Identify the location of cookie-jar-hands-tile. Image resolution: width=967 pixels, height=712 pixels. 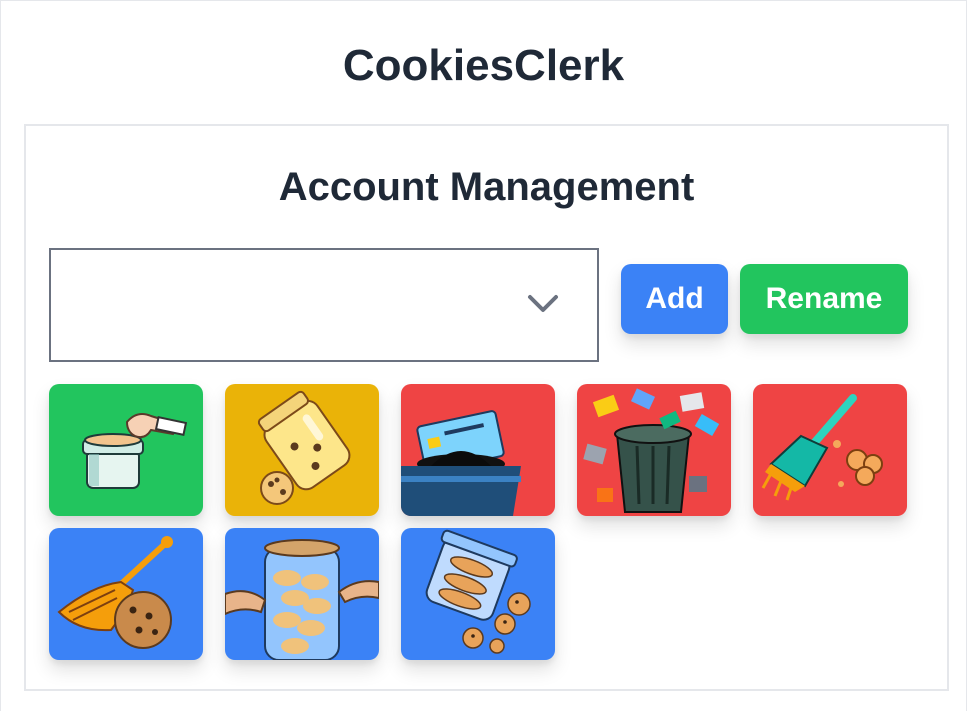
(302, 594).